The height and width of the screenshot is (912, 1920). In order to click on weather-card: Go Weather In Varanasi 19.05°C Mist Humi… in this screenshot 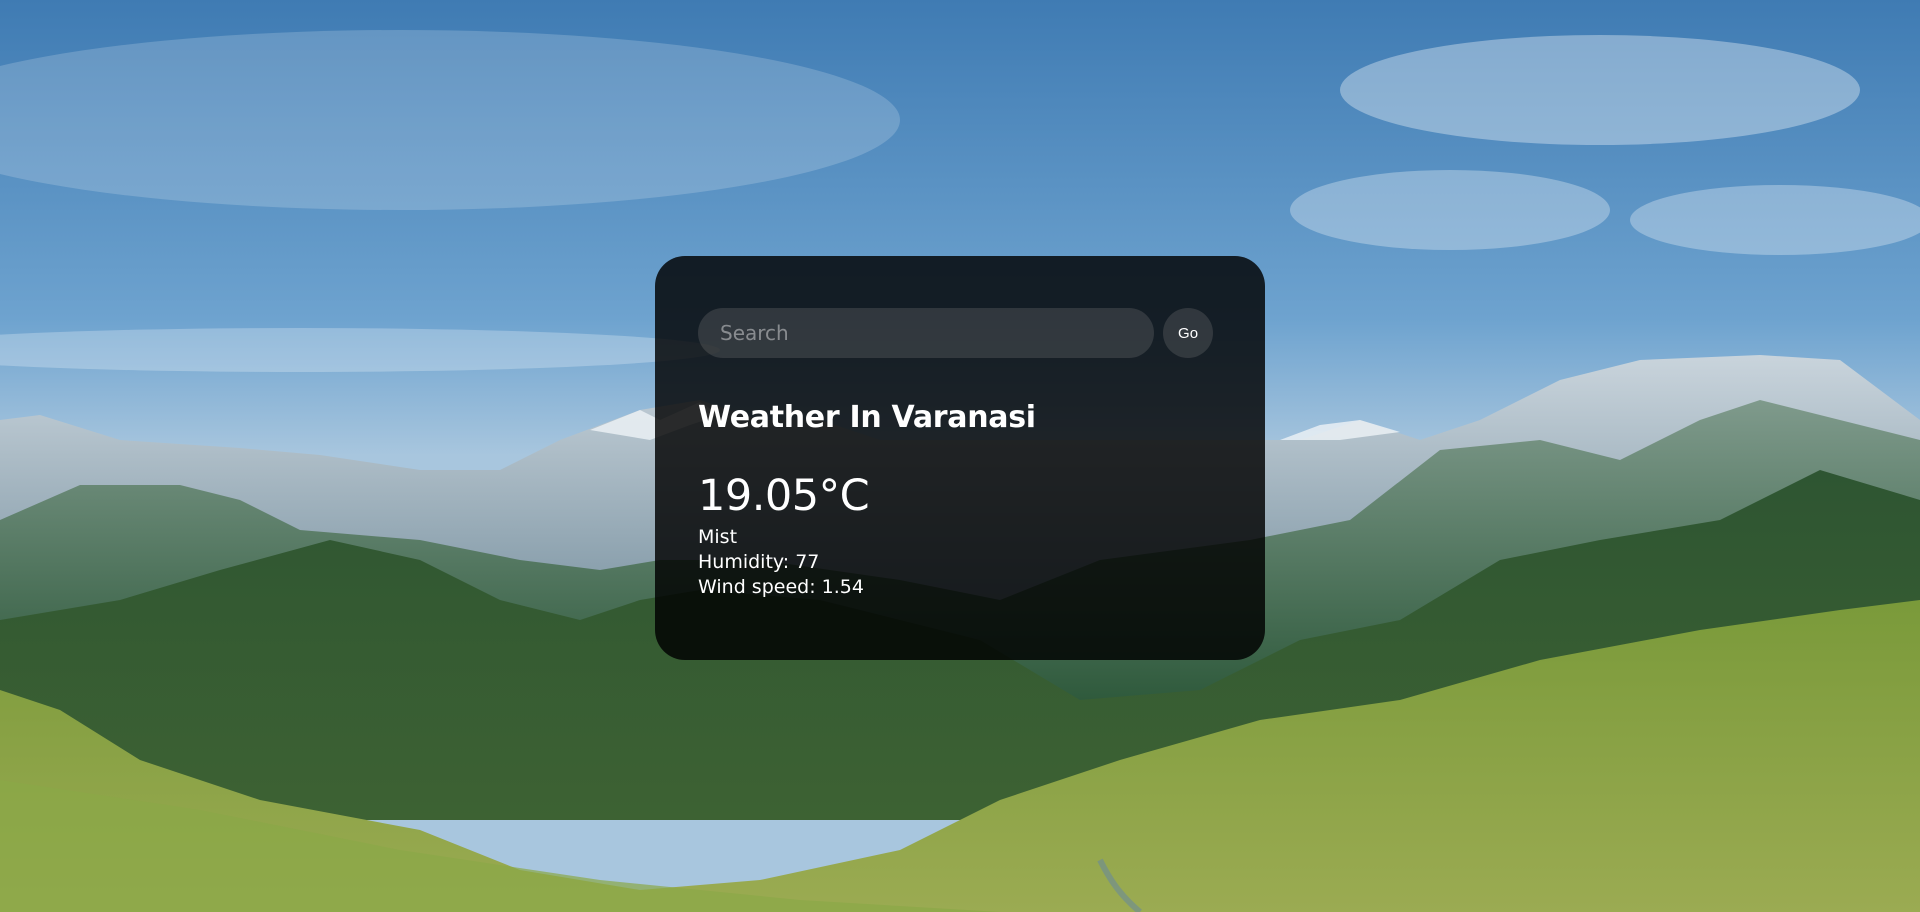, I will do `click(960, 458)`.